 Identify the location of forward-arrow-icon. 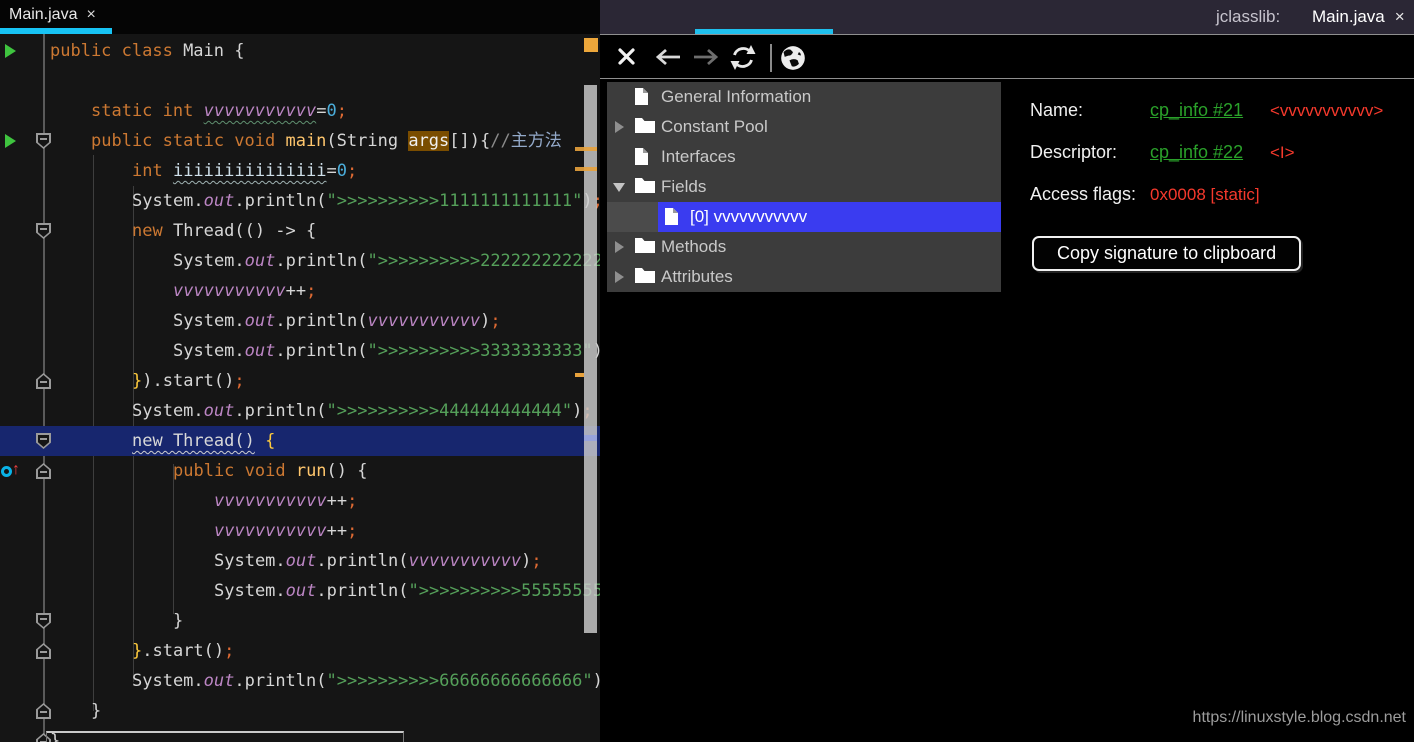
(707, 59).